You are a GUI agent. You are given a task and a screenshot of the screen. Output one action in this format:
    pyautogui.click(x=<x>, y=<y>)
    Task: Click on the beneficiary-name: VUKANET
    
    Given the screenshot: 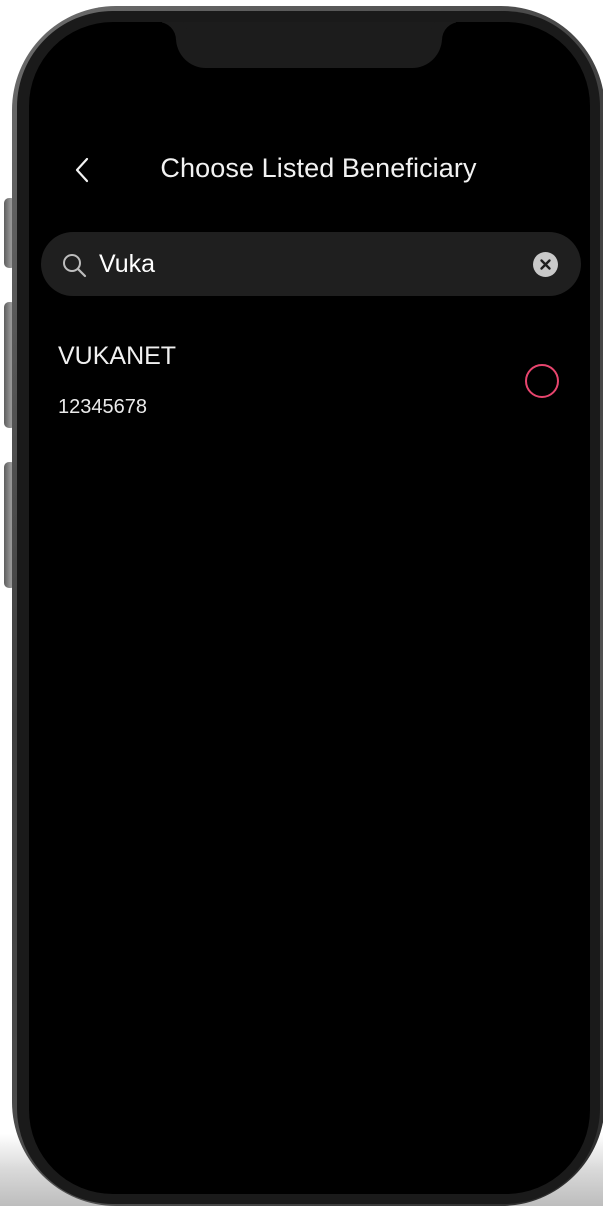 What is the action you would take?
    pyautogui.click(x=117, y=356)
    